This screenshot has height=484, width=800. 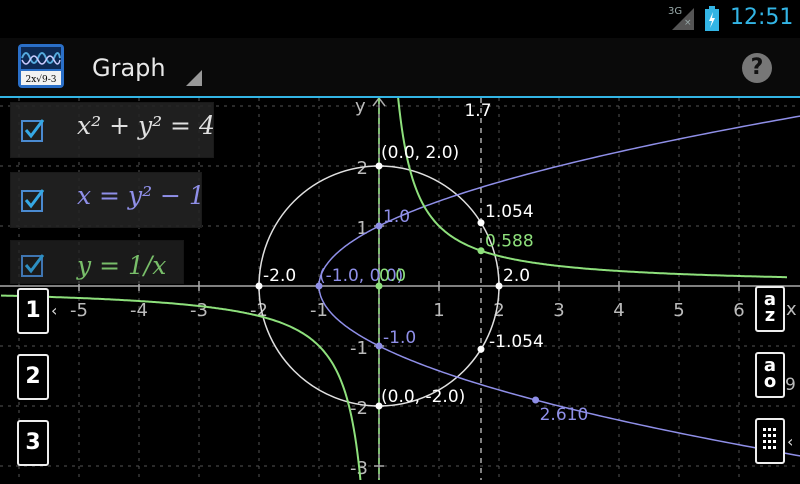 What do you see at coordinates (790, 385) in the screenshot?
I see `edge-tick-label: 9` at bounding box center [790, 385].